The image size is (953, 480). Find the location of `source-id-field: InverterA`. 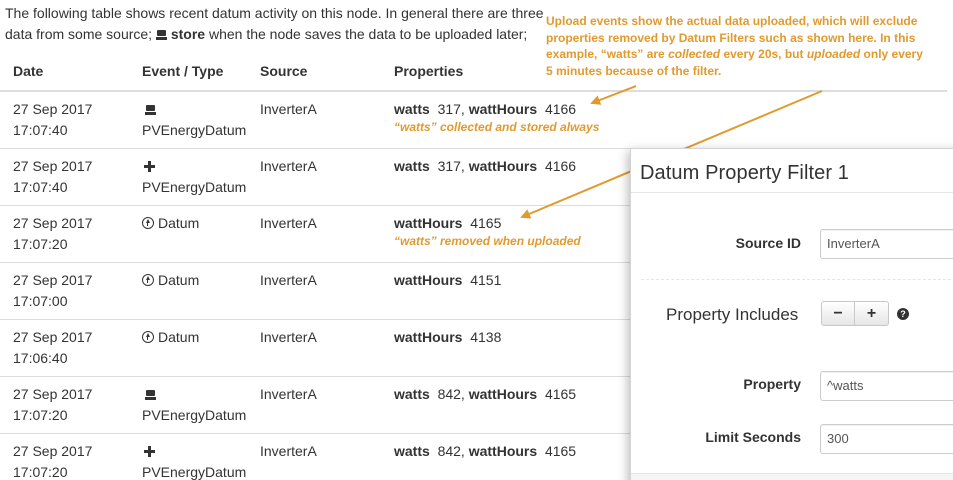

source-id-field: InverterA is located at coordinates (886, 244).